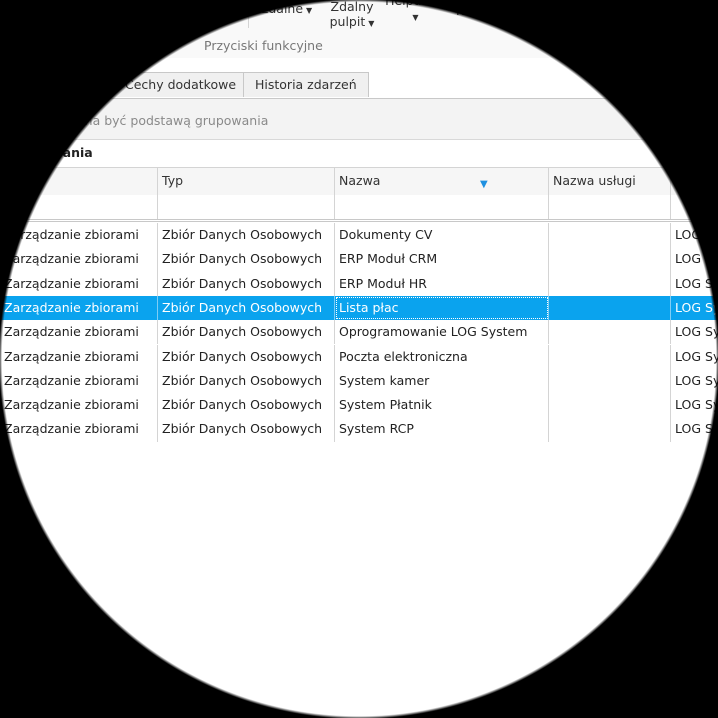 This screenshot has width=718, height=718. What do you see at coordinates (442, 332) in the screenshot?
I see `cell-name: Oprogramowanie LOG System` at bounding box center [442, 332].